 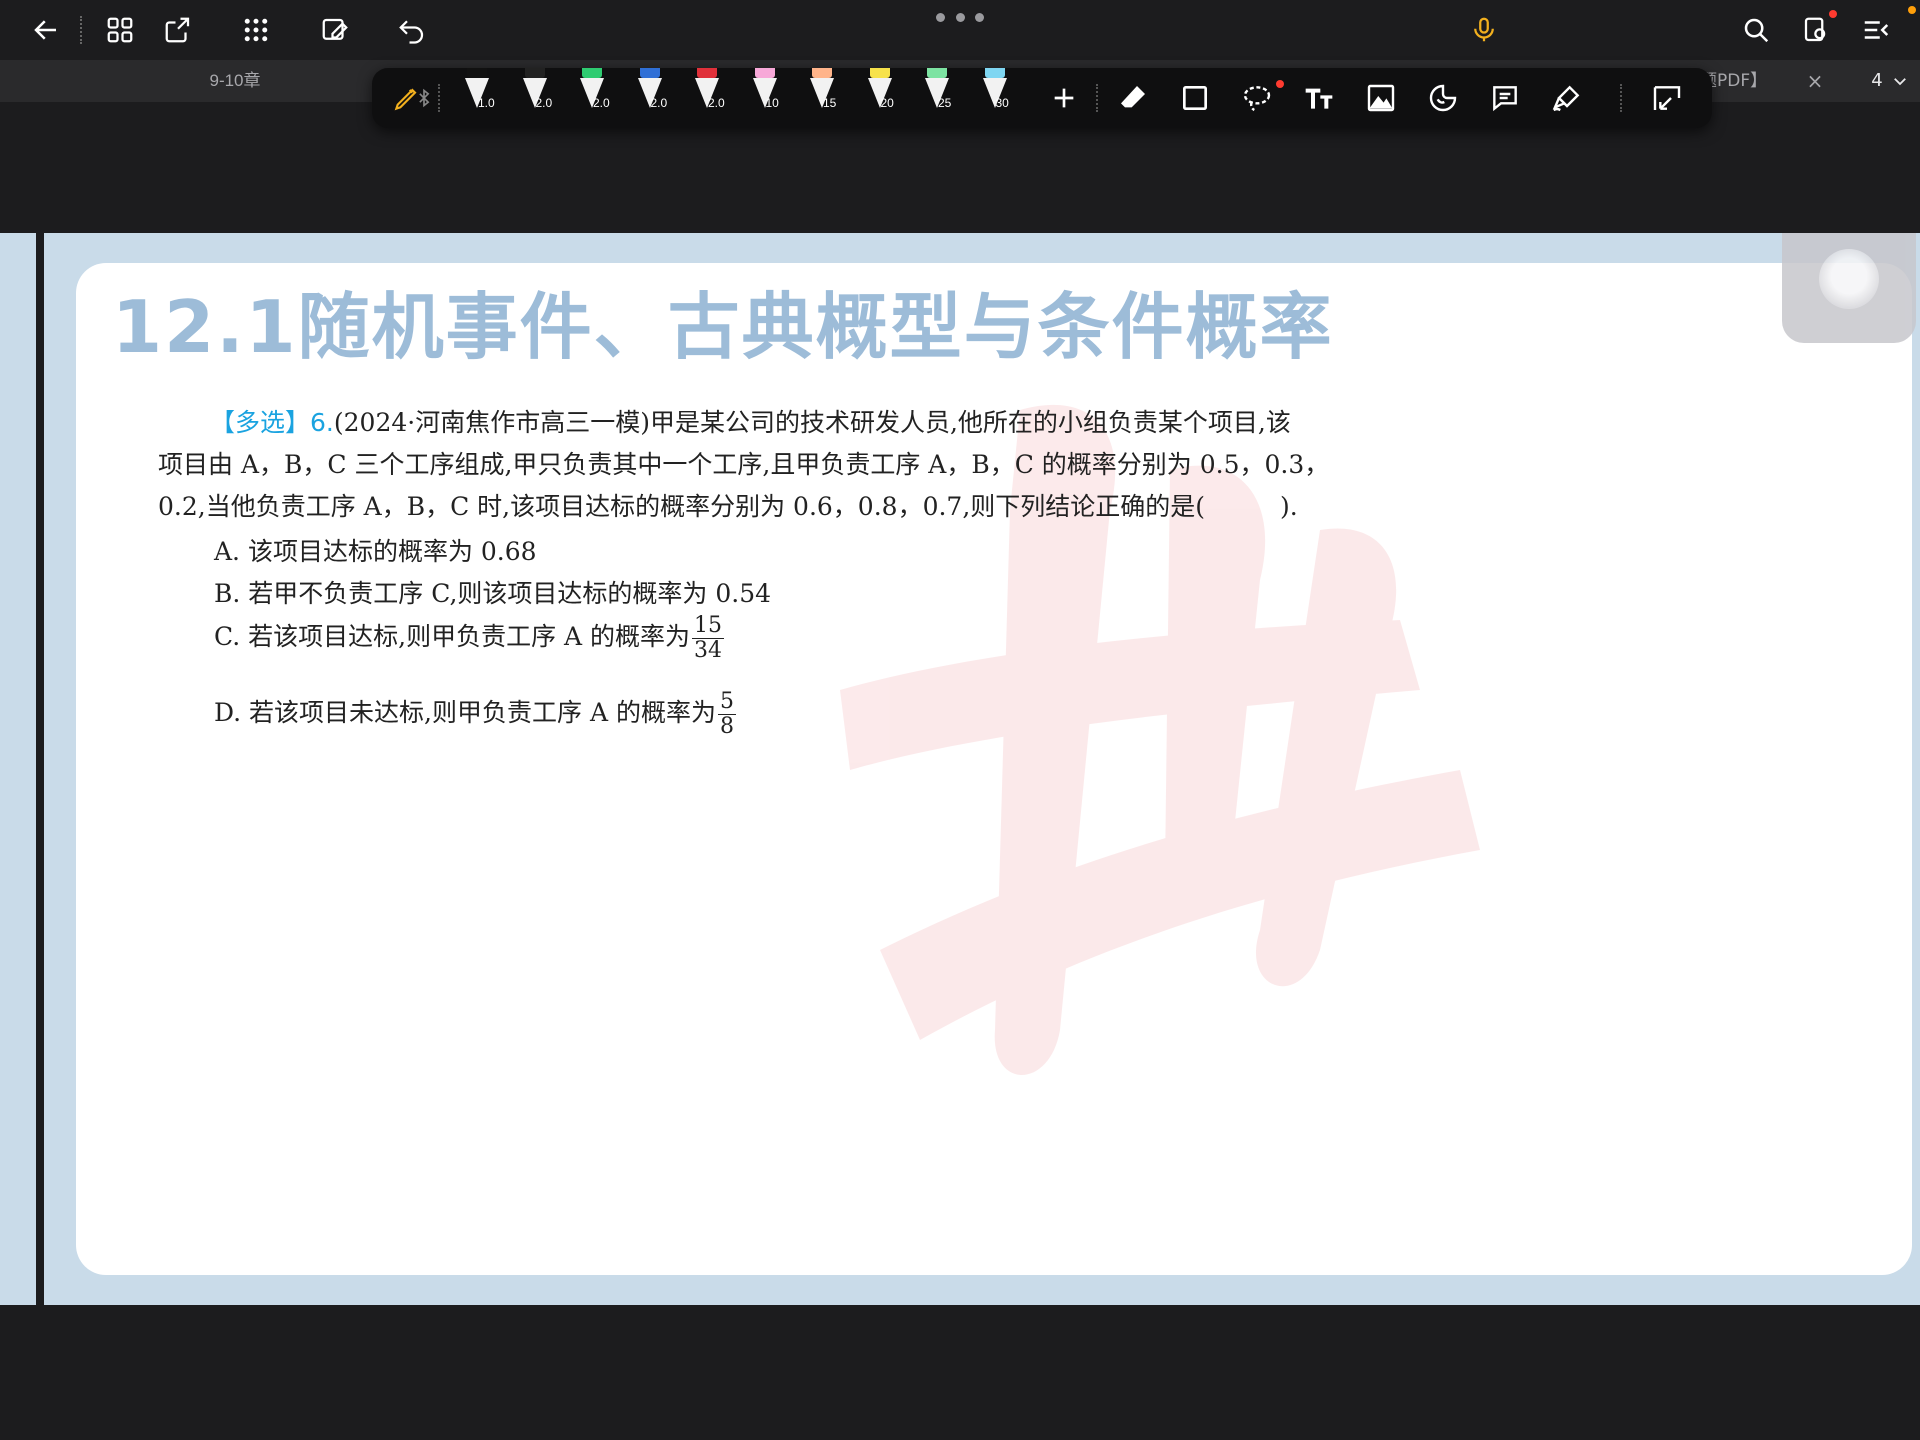 What do you see at coordinates (945, 103) in the screenshot?
I see `pen-size-label: 25` at bounding box center [945, 103].